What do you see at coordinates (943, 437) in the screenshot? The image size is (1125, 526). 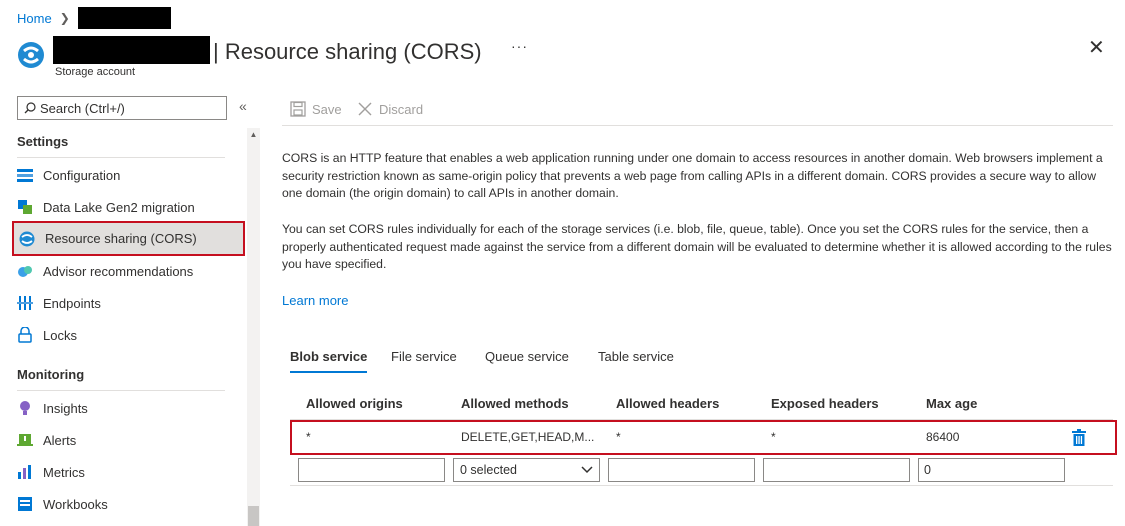 I see `cell-max-age: 86400` at bounding box center [943, 437].